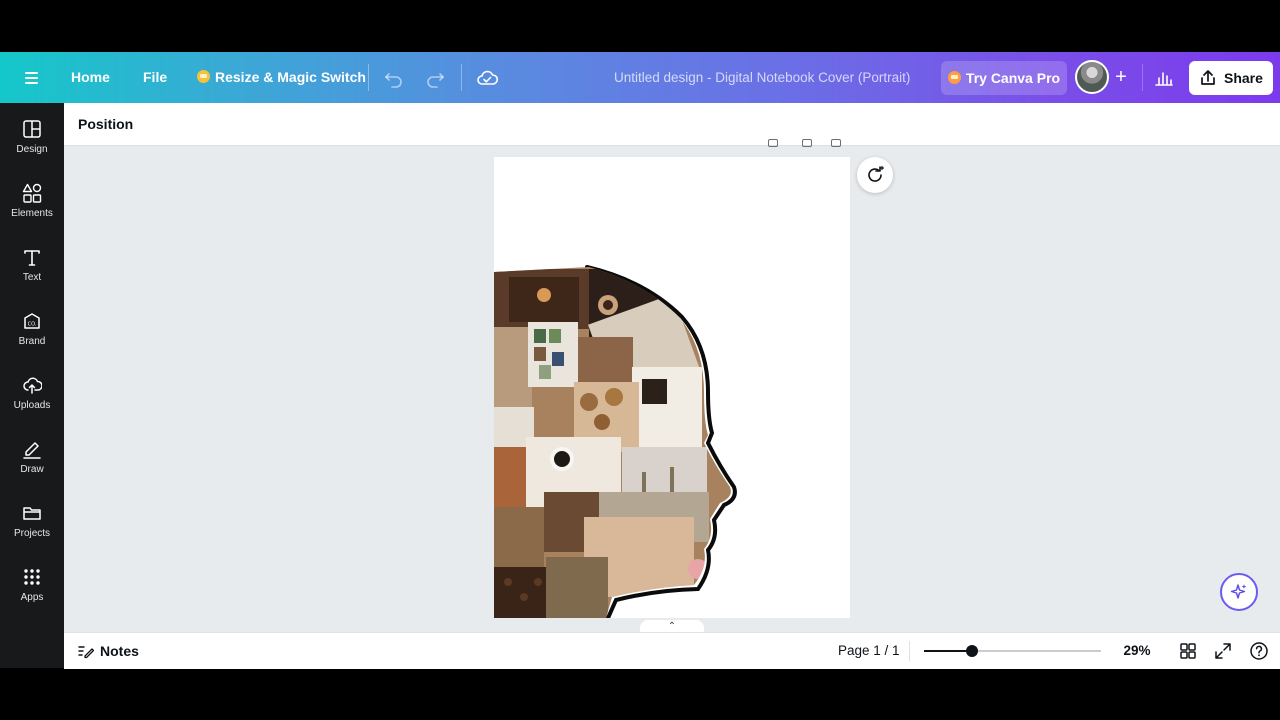 This screenshot has width=1280, height=720. I want to click on notes-button: Notes, so click(108, 651).